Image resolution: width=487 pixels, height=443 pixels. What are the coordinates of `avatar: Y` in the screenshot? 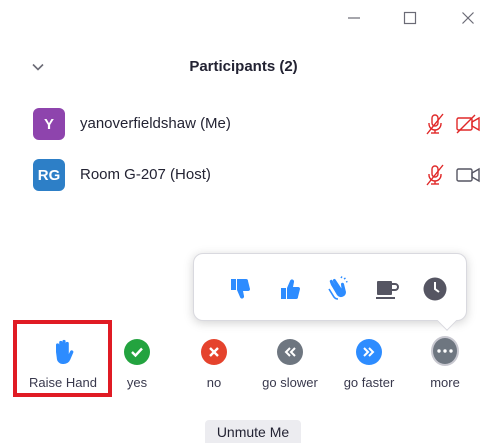 It's located at (49, 124).